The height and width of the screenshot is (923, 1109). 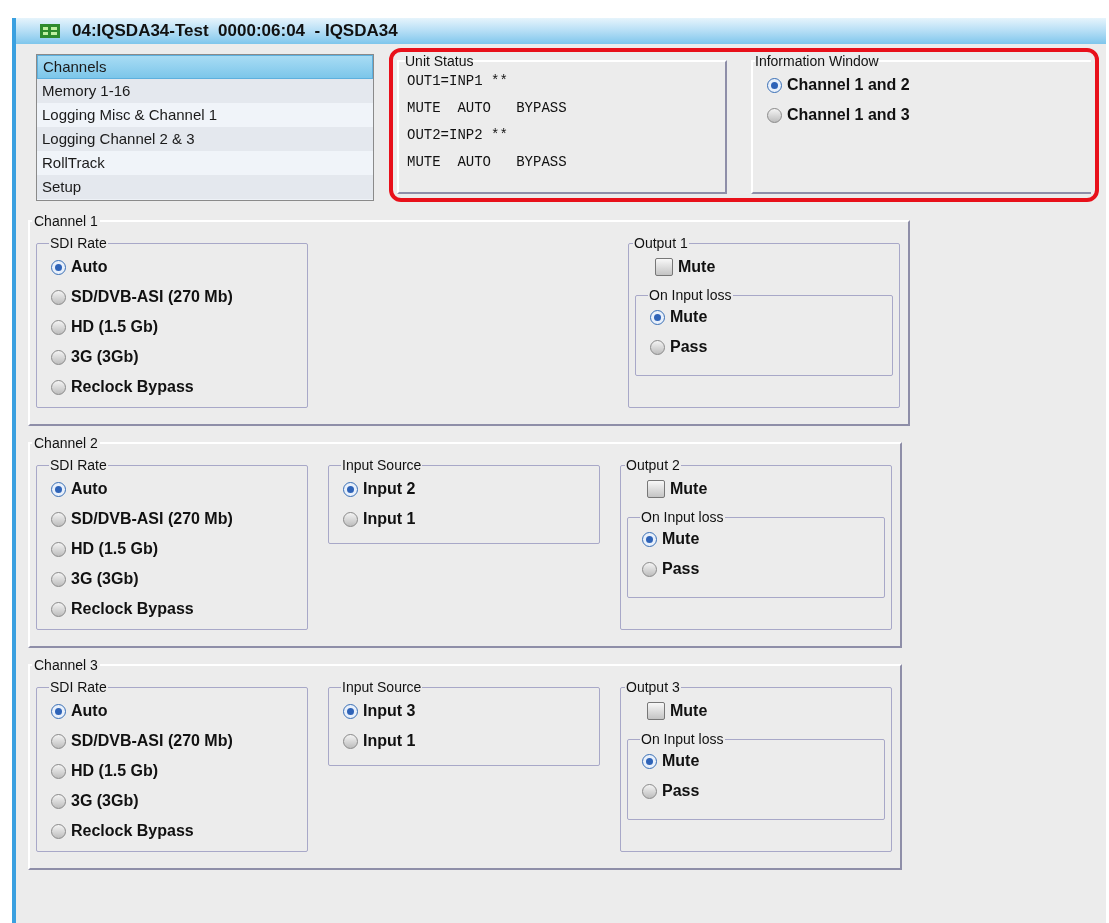 I want to click on navigation-item: Channels, so click(x=205, y=67).